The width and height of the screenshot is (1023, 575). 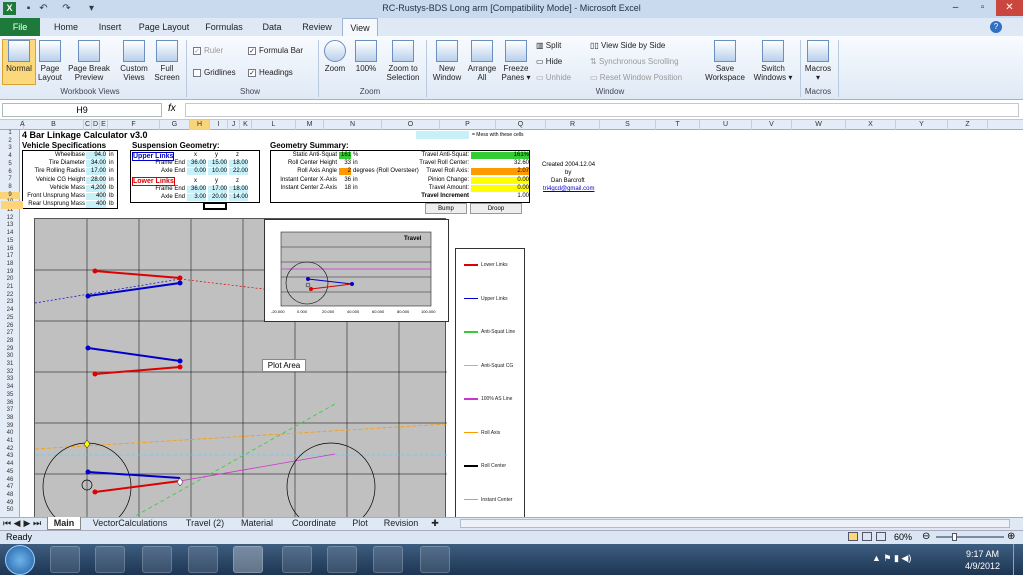 What do you see at coordinates (401, 523) in the screenshot?
I see `sheet-tab-revision: Revision` at bounding box center [401, 523].